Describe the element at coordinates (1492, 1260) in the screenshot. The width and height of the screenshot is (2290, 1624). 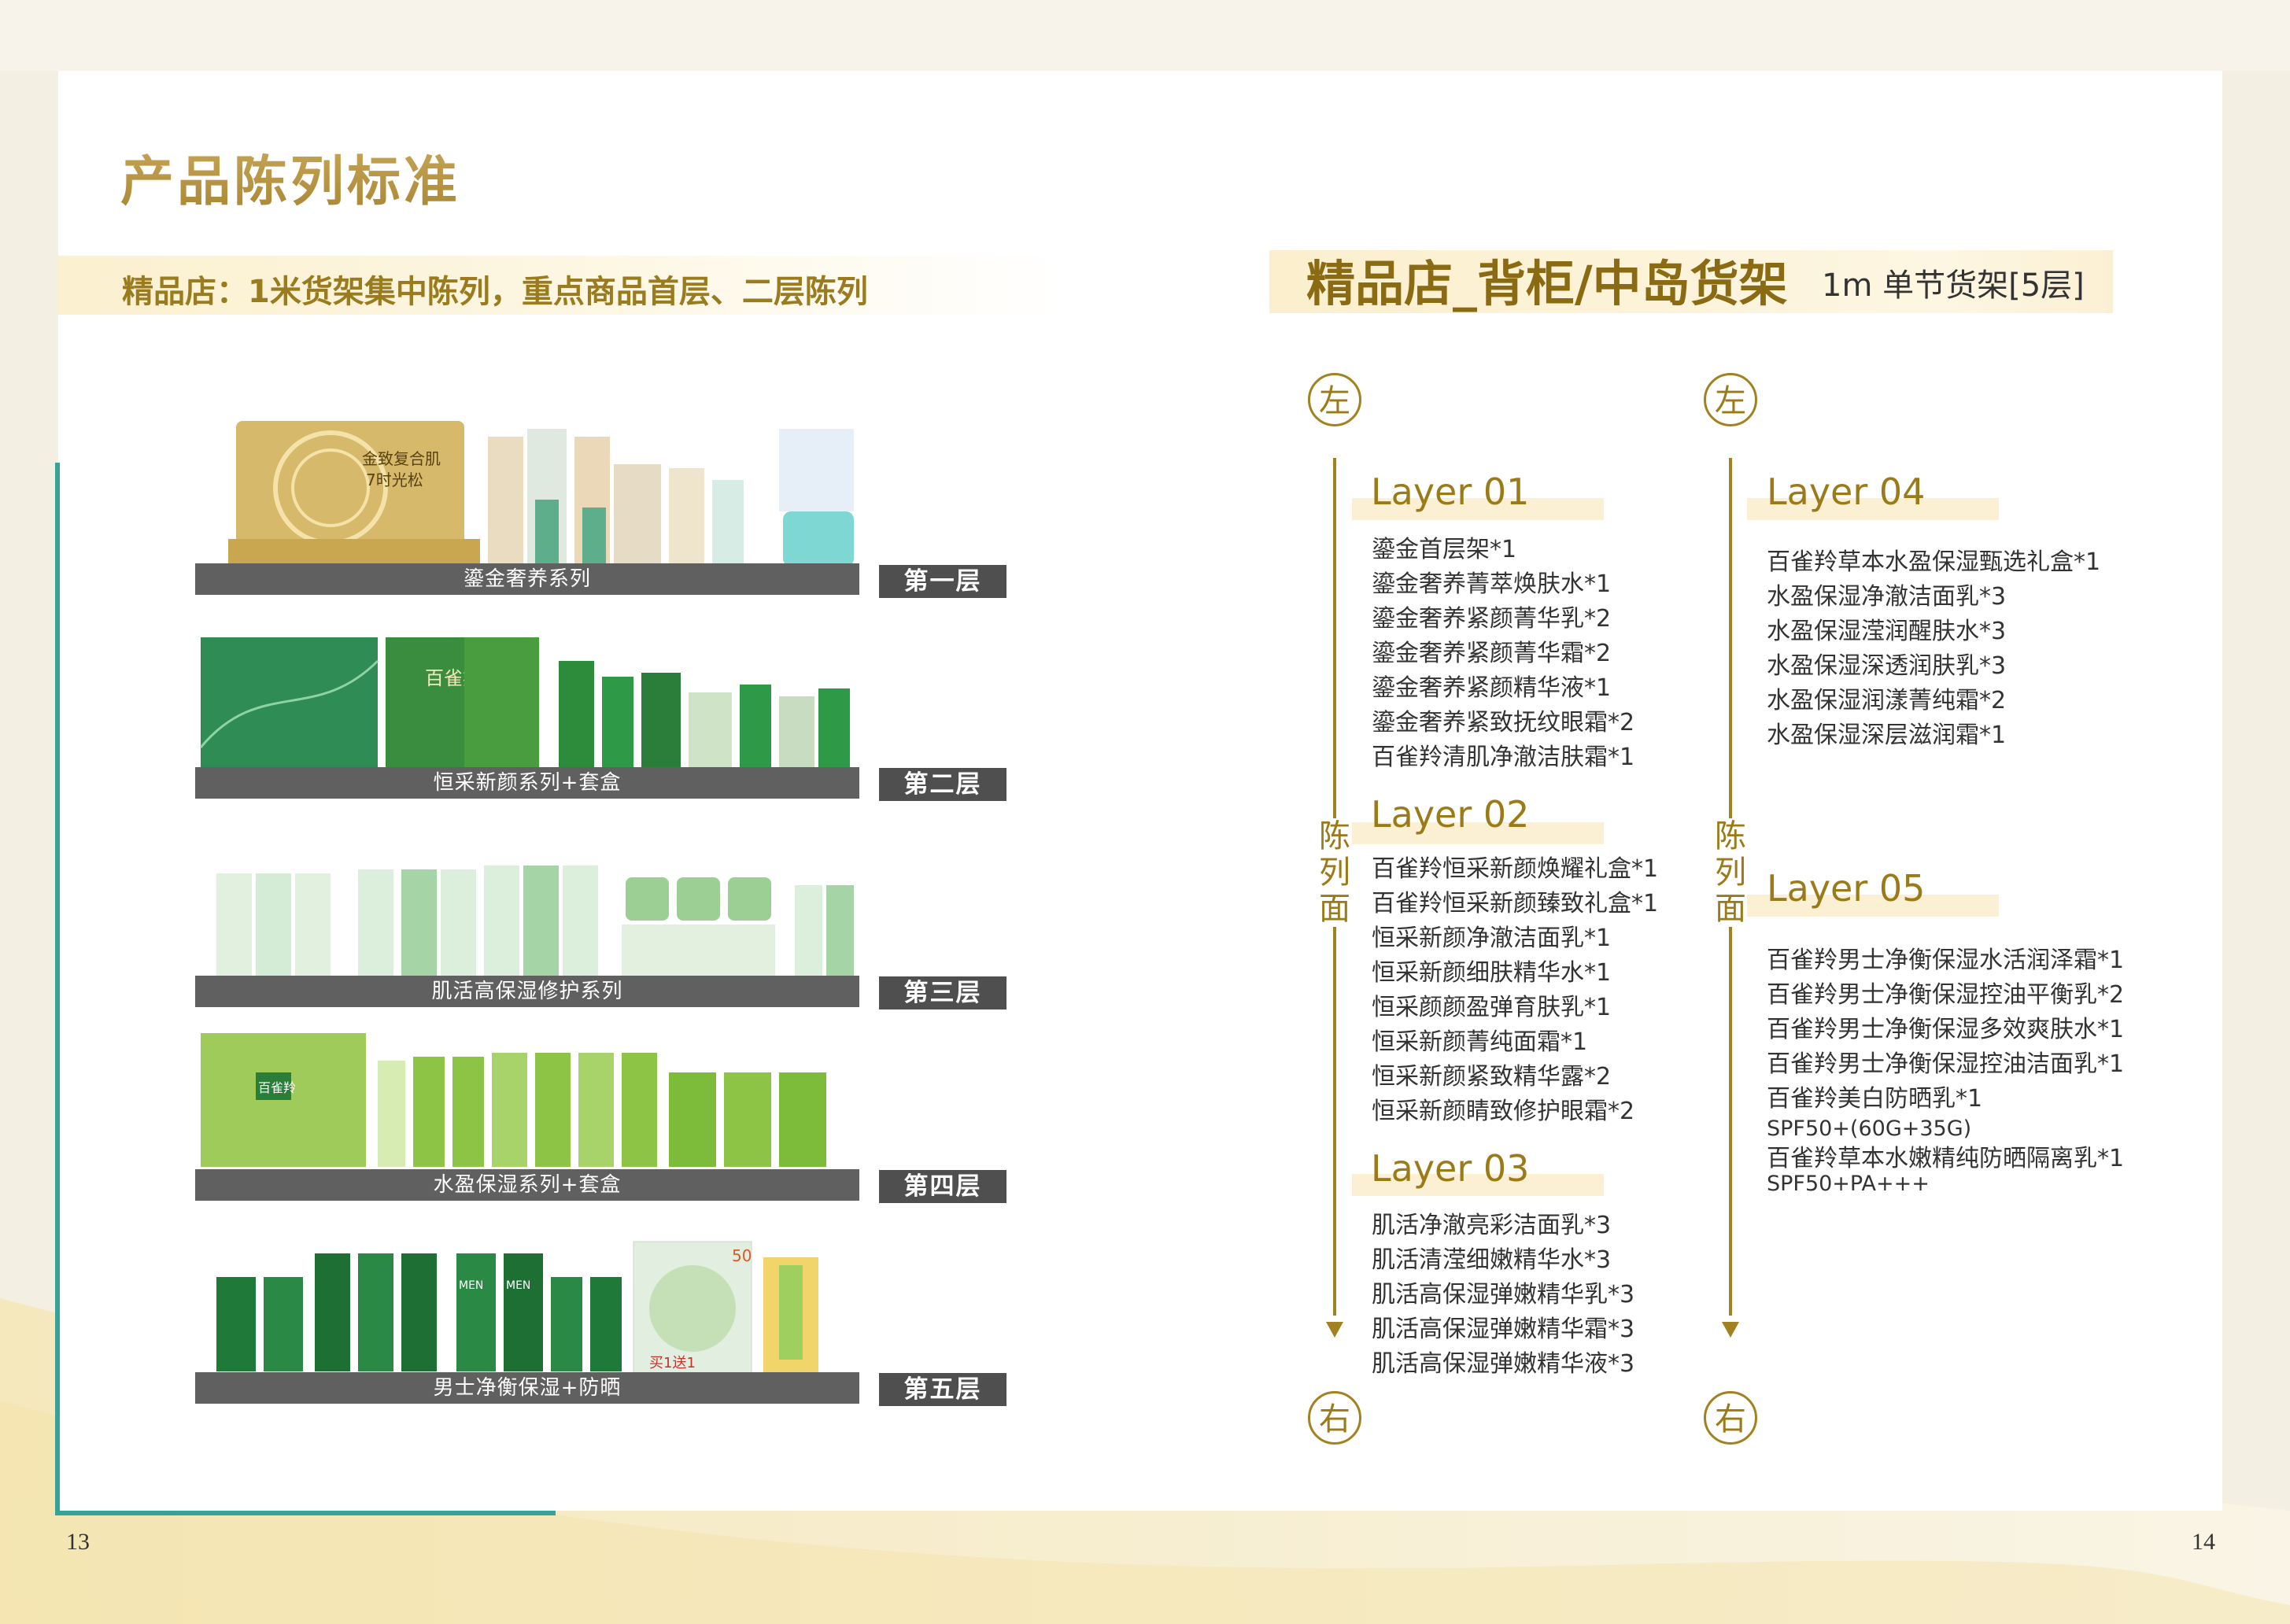
I see `list-item: 肌活清滢细嫩精华水*3` at that location.